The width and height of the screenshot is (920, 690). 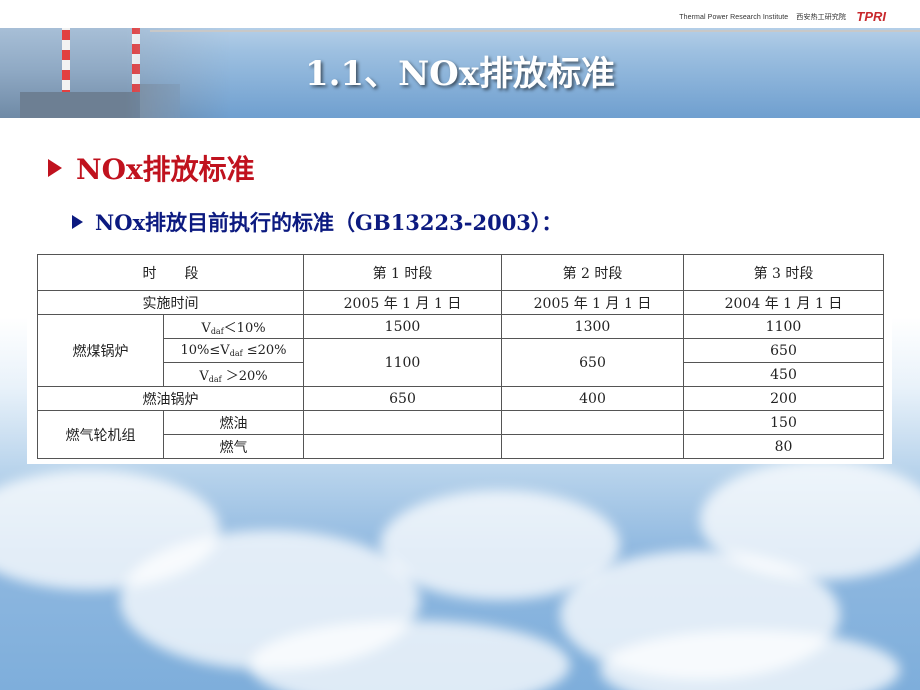 I want to click on value-cell: 400, so click(x=592, y=398).